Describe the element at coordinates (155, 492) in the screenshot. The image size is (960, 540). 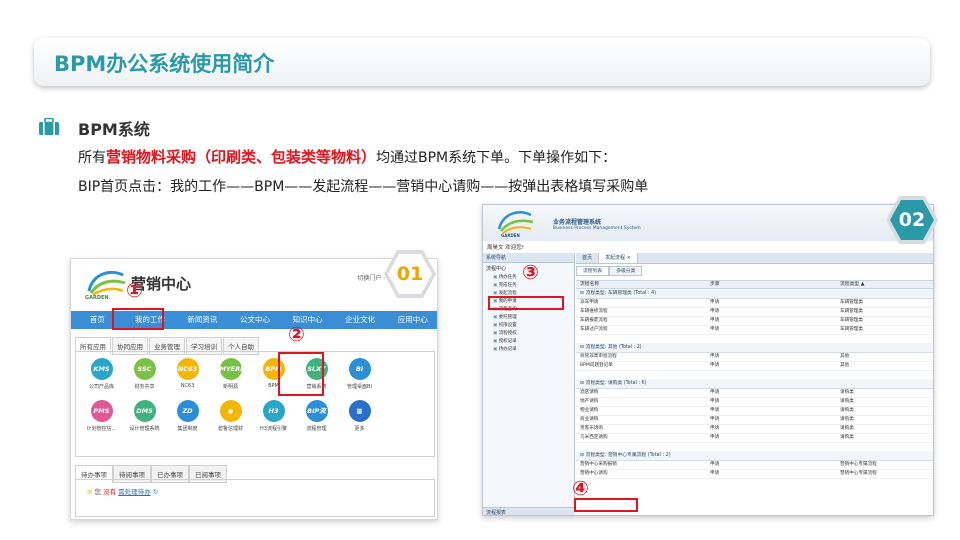
I see `refresh-icon: ↻` at that location.